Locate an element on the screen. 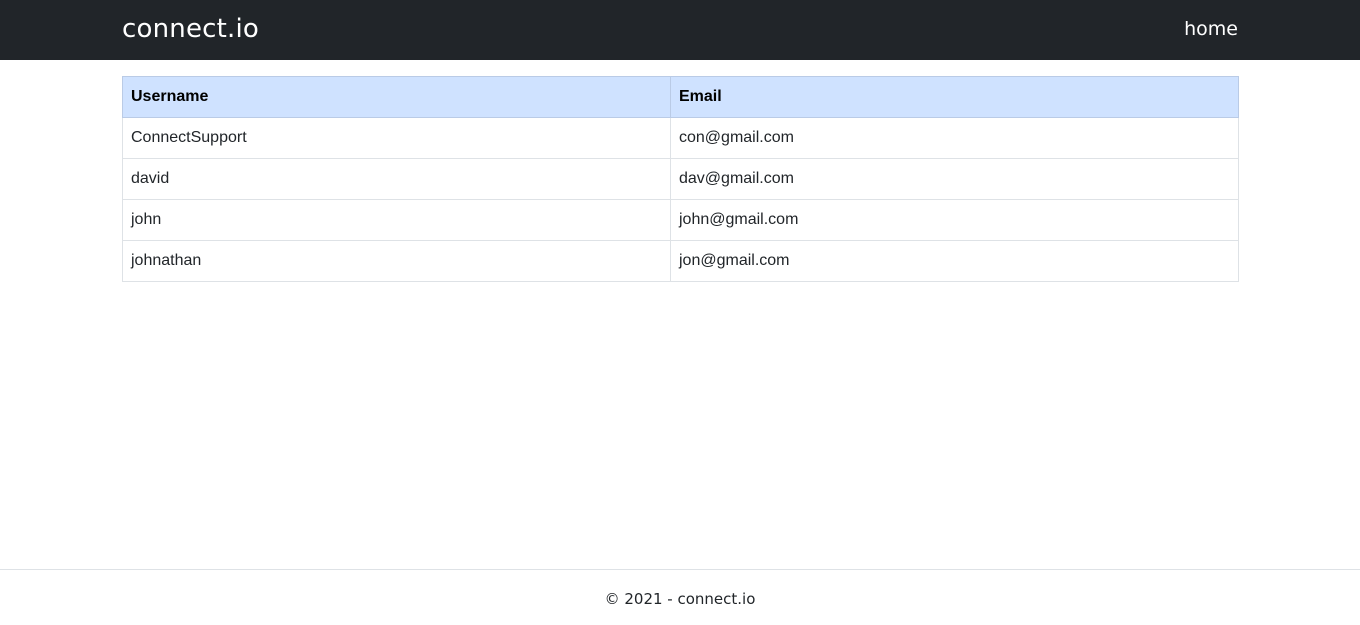 This screenshot has width=1360, height=625. email-cell: con@gmail.com is located at coordinates (954, 138).